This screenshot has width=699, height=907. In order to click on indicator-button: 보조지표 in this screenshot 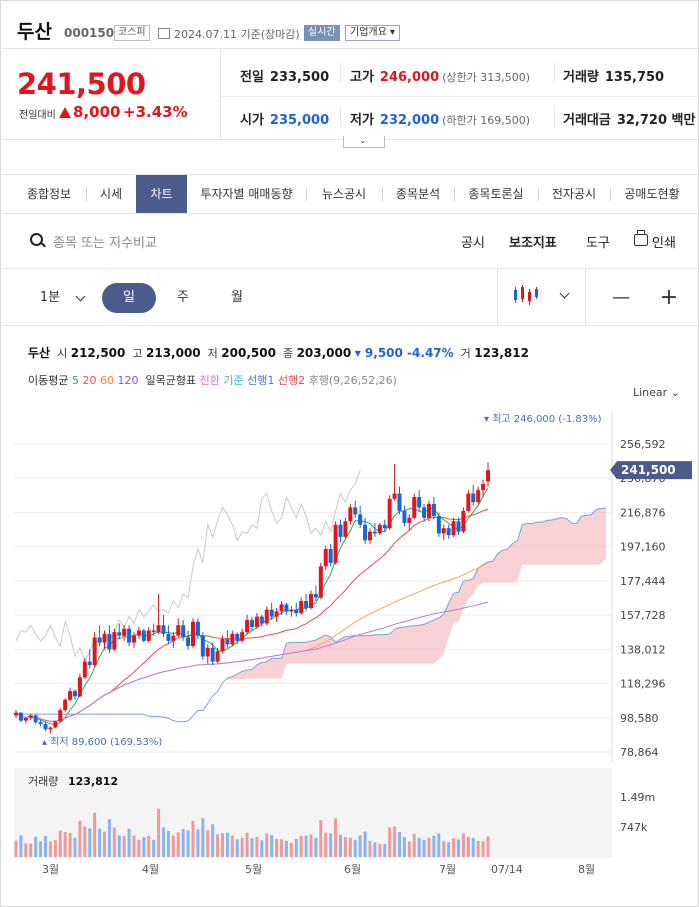, I will do `click(533, 241)`.